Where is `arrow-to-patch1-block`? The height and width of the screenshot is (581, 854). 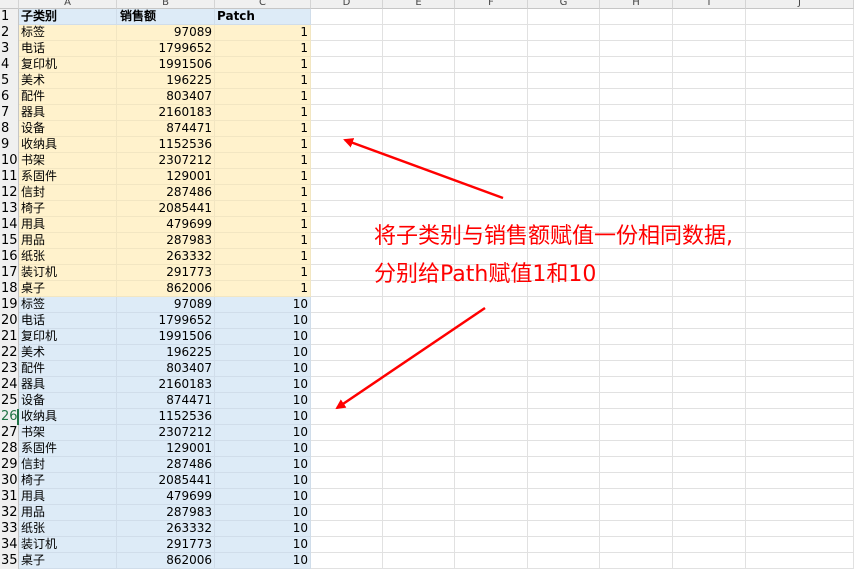 arrow-to-patch1-block is located at coordinates (423, 169).